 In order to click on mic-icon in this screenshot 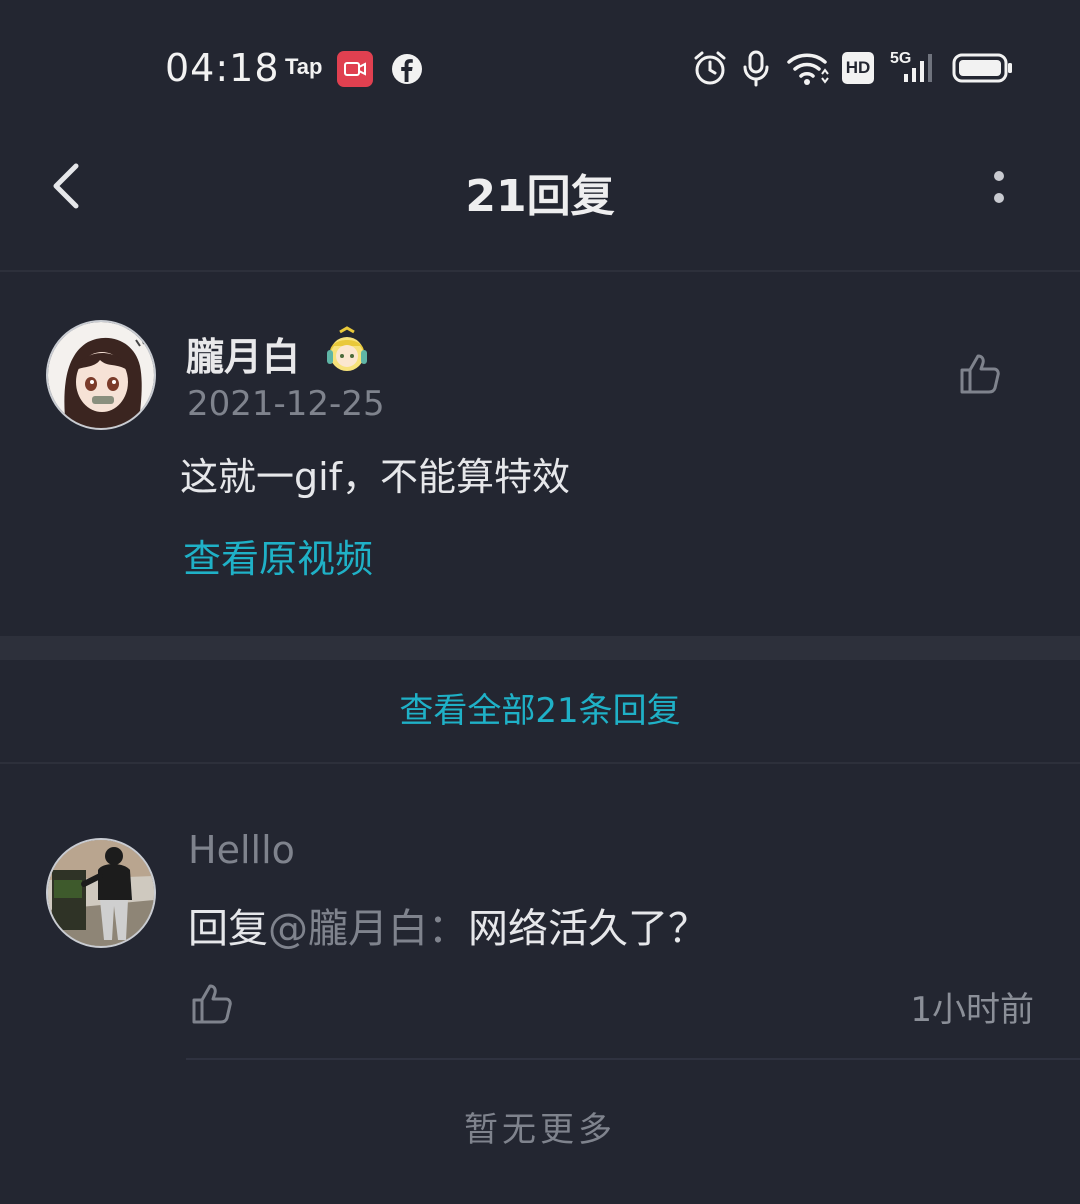, I will do `click(756, 68)`.